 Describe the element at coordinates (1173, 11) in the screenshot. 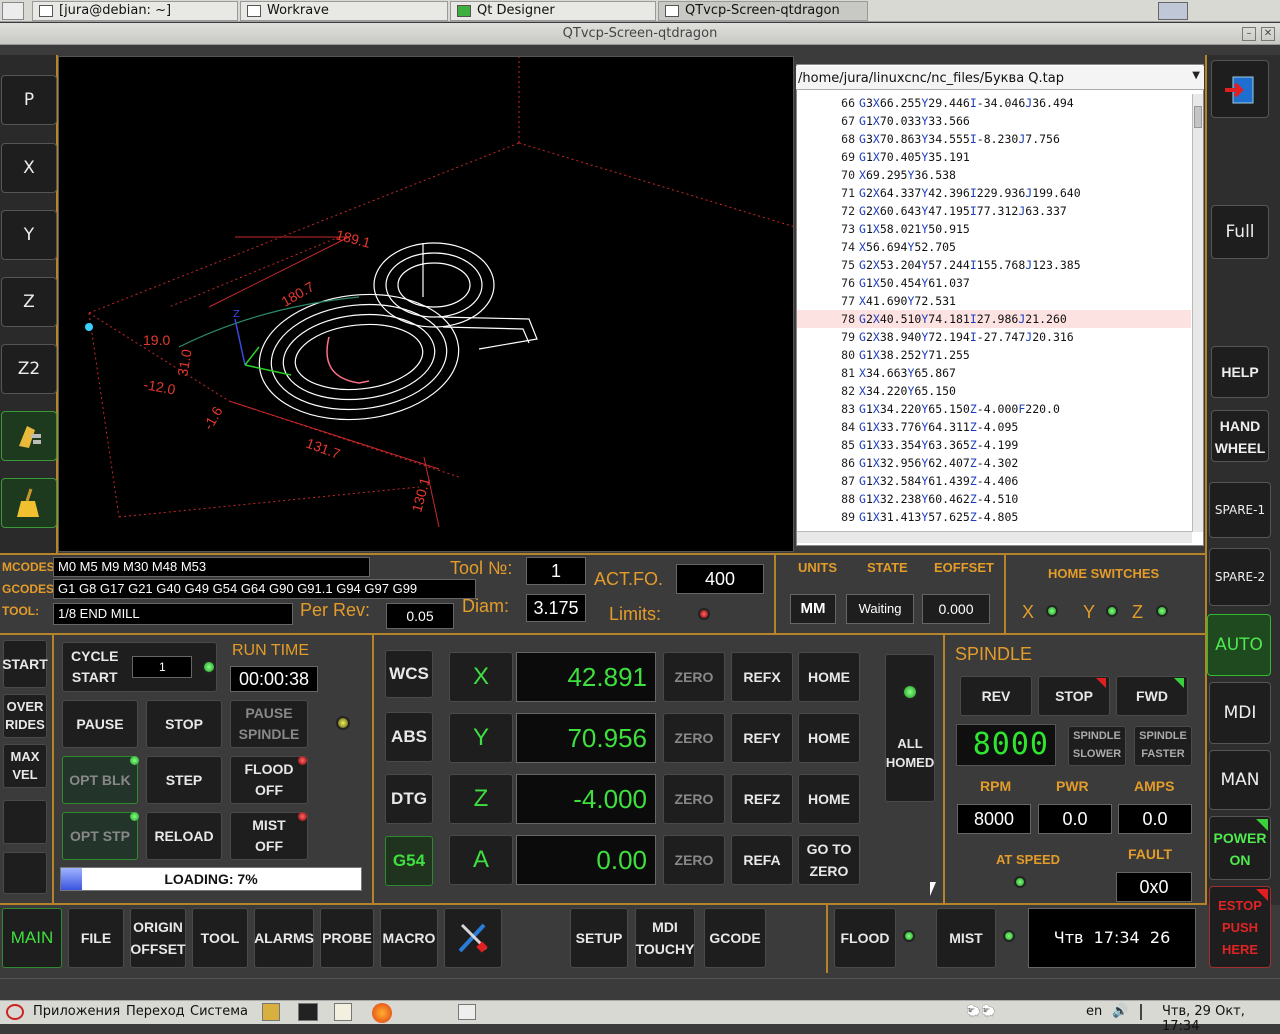

I see `workspace-switcher` at that location.